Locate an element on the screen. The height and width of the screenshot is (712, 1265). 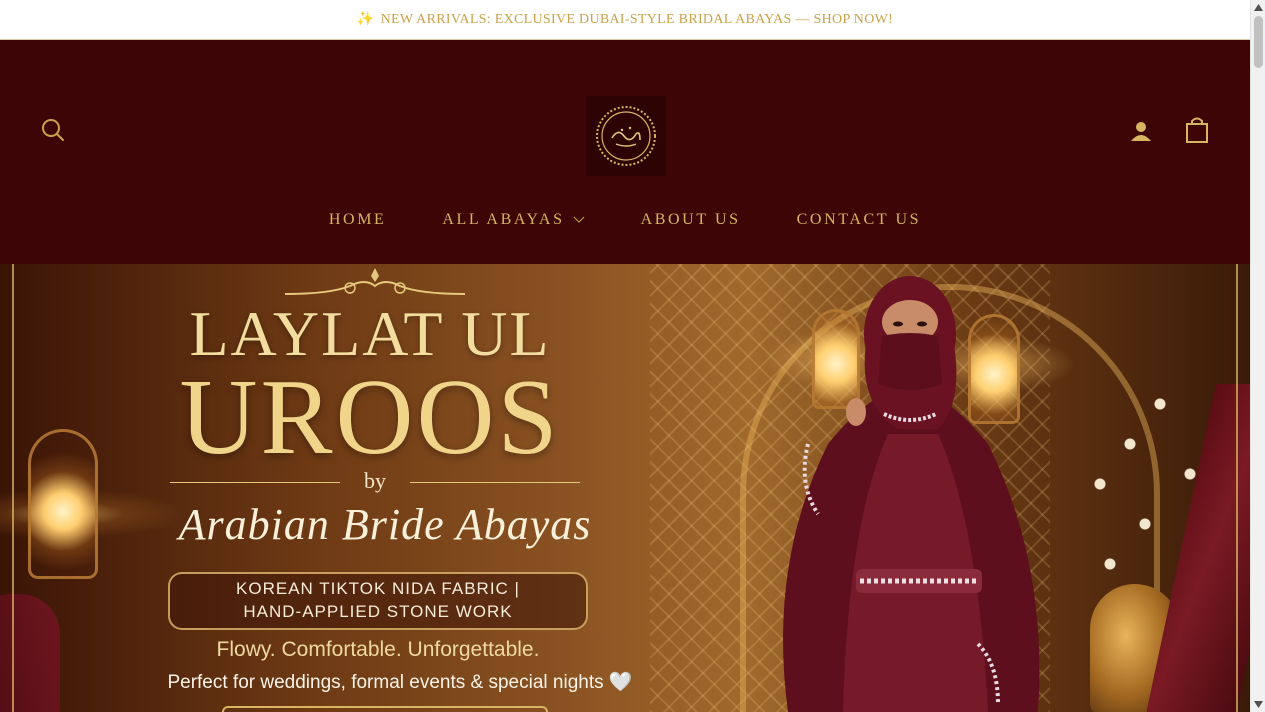
scrollbar-thumb is located at coordinates (1258, 42).